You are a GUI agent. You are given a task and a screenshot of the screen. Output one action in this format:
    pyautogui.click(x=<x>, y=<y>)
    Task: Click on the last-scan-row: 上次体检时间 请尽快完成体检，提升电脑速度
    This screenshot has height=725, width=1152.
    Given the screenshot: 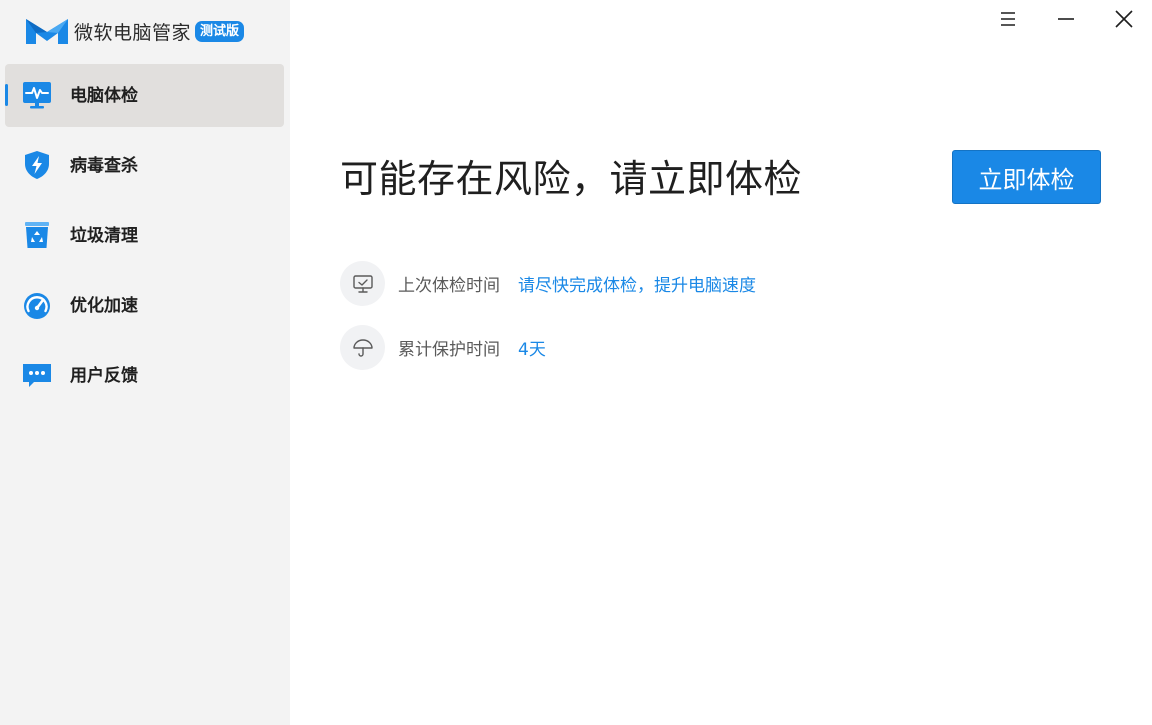 What is the action you would take?
    pyautogui.click(x=548, y=283)
    